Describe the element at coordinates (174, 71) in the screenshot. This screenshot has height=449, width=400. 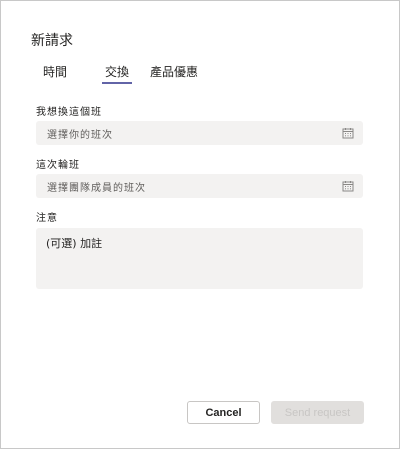
I see `tab-offer: 產品優惠` at that location.